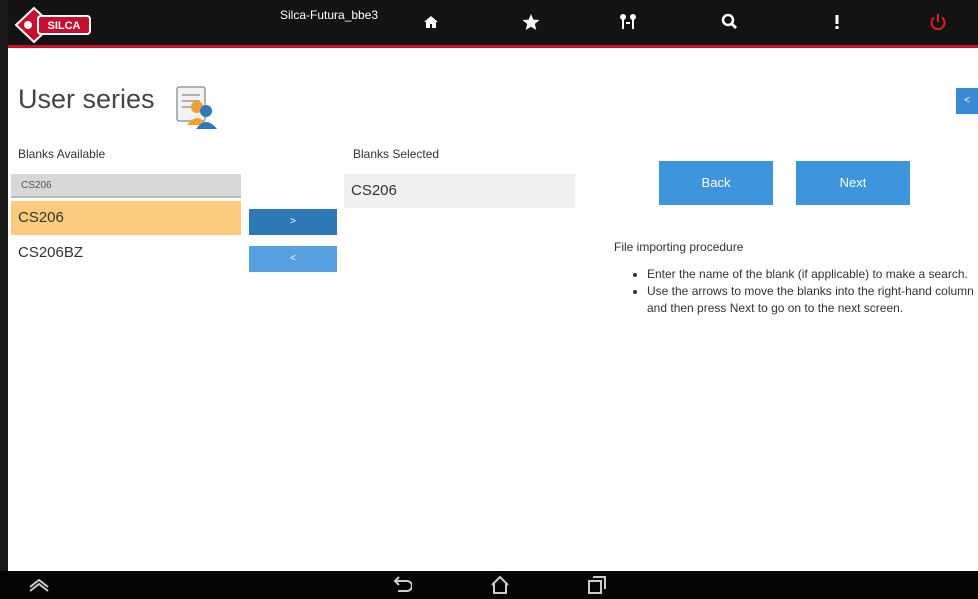 This screenshot has height=599, width=978. What do you see at coordinates (500, 585) in the screenshot?
I see `home-outline-icon` at bounding box center [500, 585].